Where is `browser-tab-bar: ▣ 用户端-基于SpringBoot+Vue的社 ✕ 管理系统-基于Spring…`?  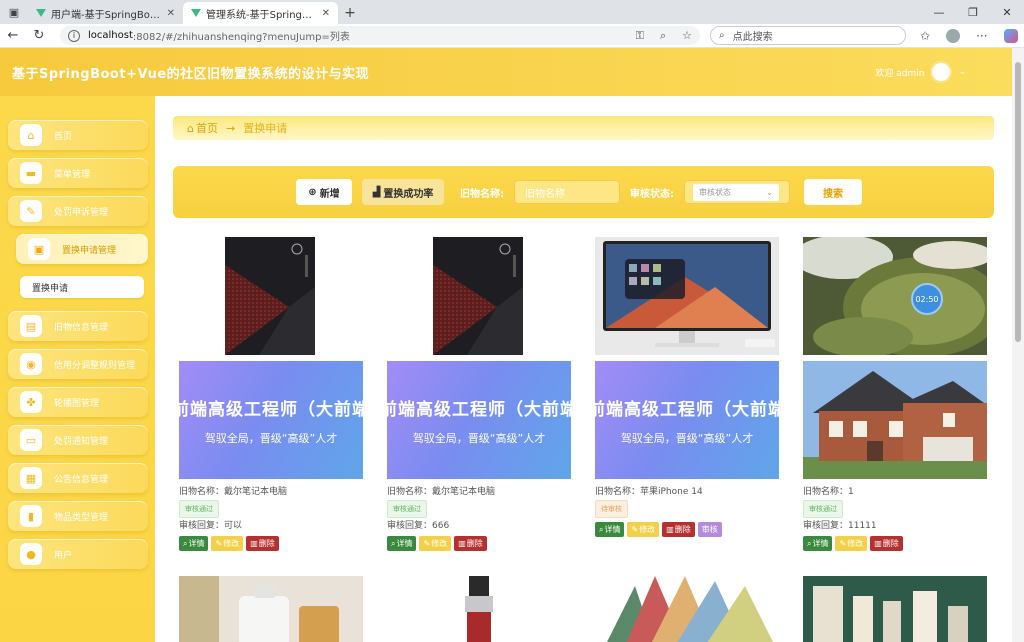
browser-tab-bar: ▣ 用户端-基于SpringBoot+Vue的社 ✕ 管理系统-基于Spring… is located at coordinates (512, 12).